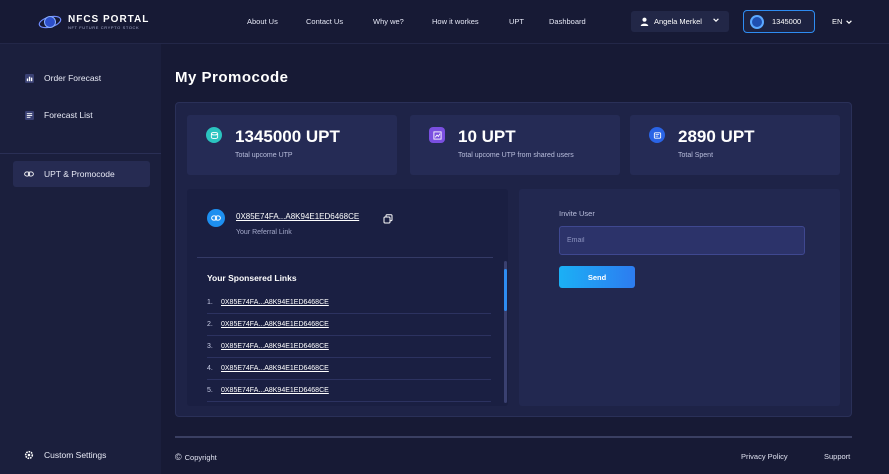 The height and width of the screenshot is (474, 889). I want to click on copy-icon, so click(388, 220).